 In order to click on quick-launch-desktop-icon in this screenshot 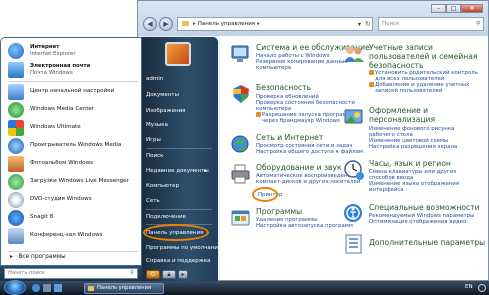, I will do `click(47, 288)`.